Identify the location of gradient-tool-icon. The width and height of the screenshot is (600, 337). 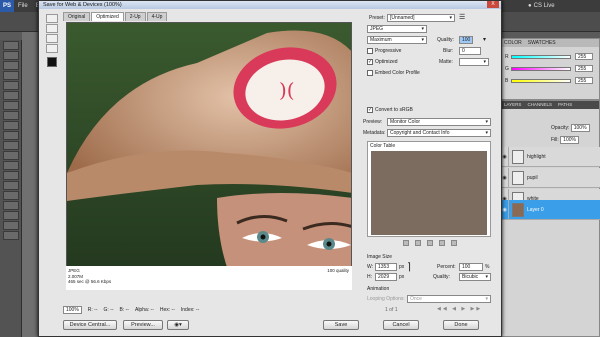
(11, 155).